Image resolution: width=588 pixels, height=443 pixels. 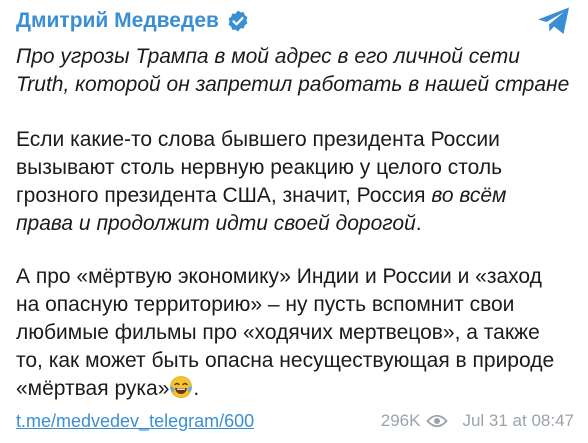 What do you see at coordinates (469, 195) in the screenshot?
I see `para2-line3-italic: во всём` at bounding box center [469, 195].